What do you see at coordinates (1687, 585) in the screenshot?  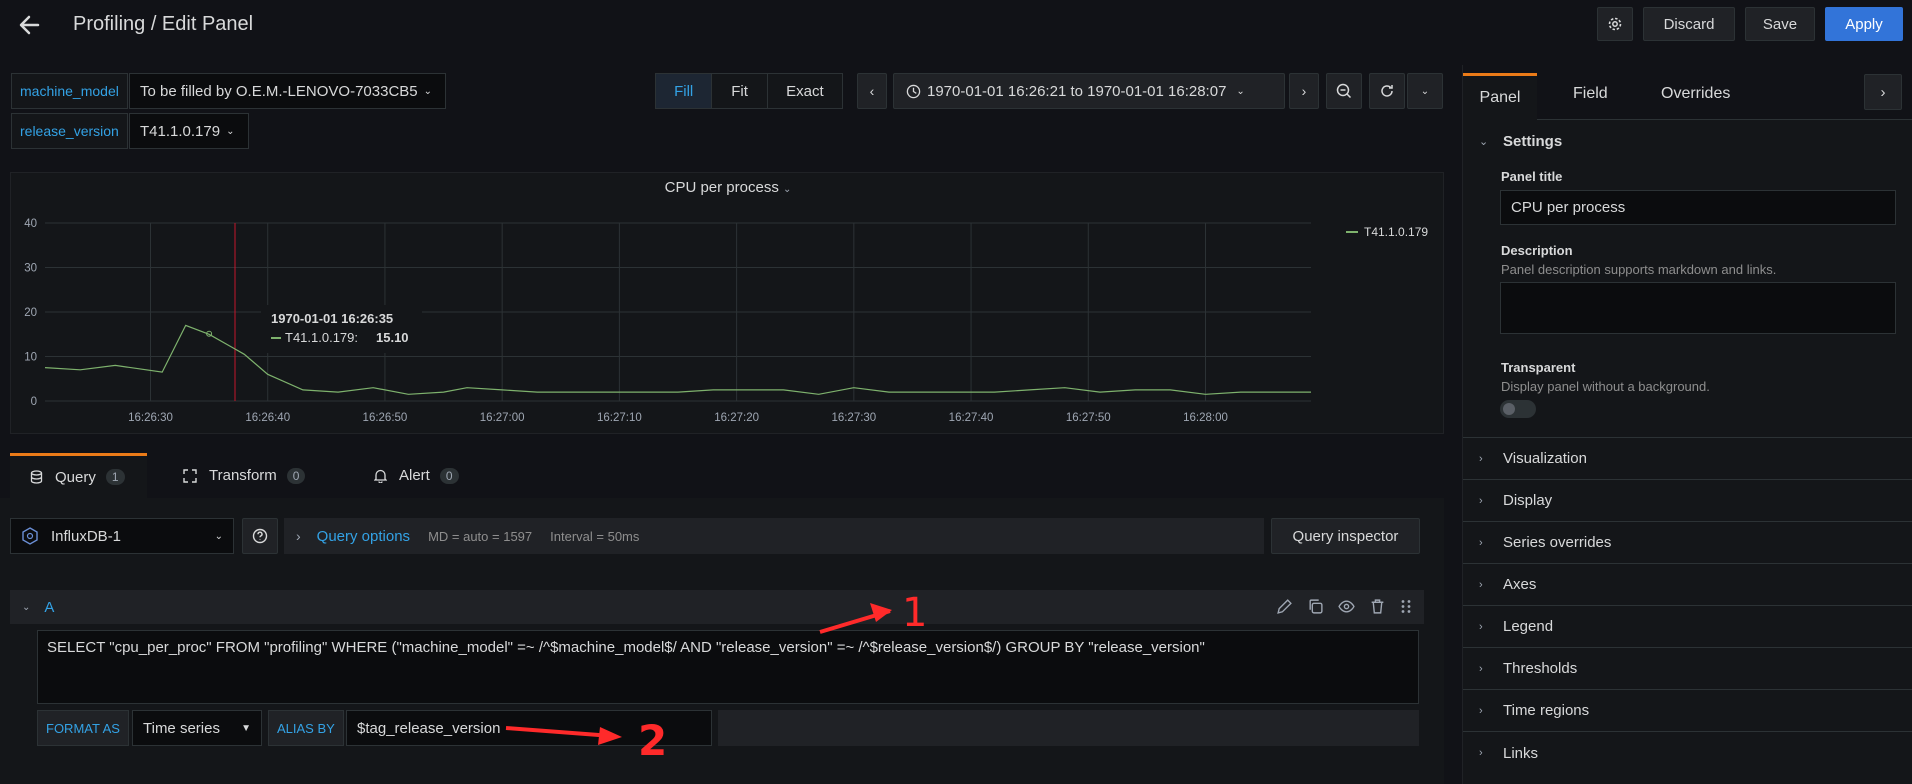 I see `section-axes: › Axes` at bounding box center [1687, 585].